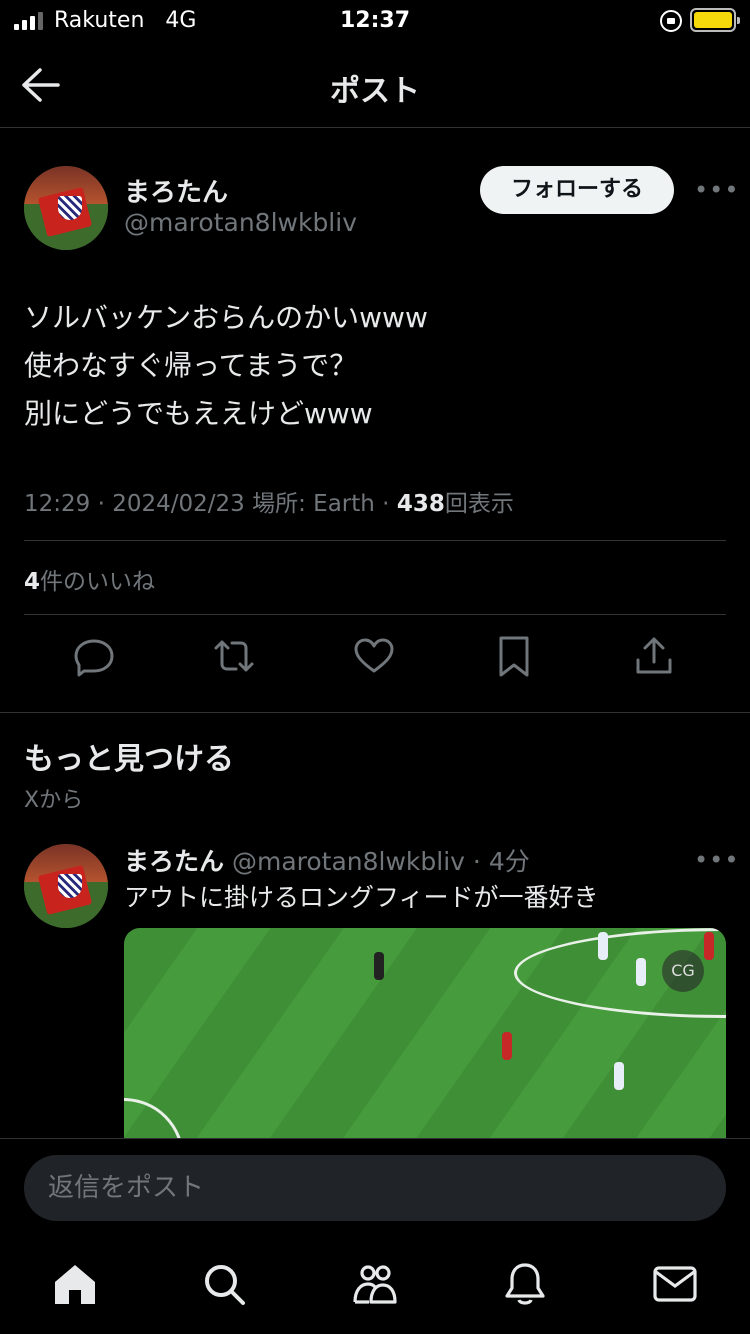  Describe the element at coordinates (226, 317) in the screenshot. I see `post-text-line: ソルバッケンおらんのかいwww` at that location.